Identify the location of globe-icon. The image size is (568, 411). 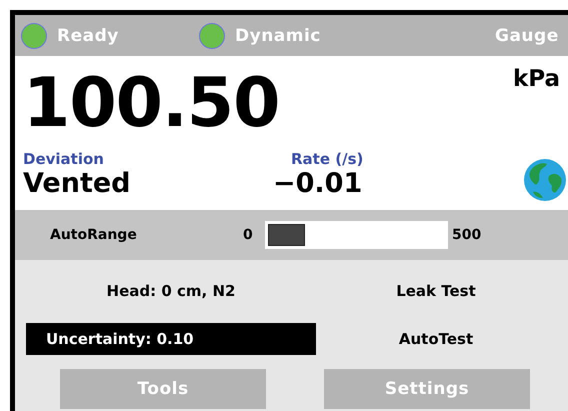
(545, 180).